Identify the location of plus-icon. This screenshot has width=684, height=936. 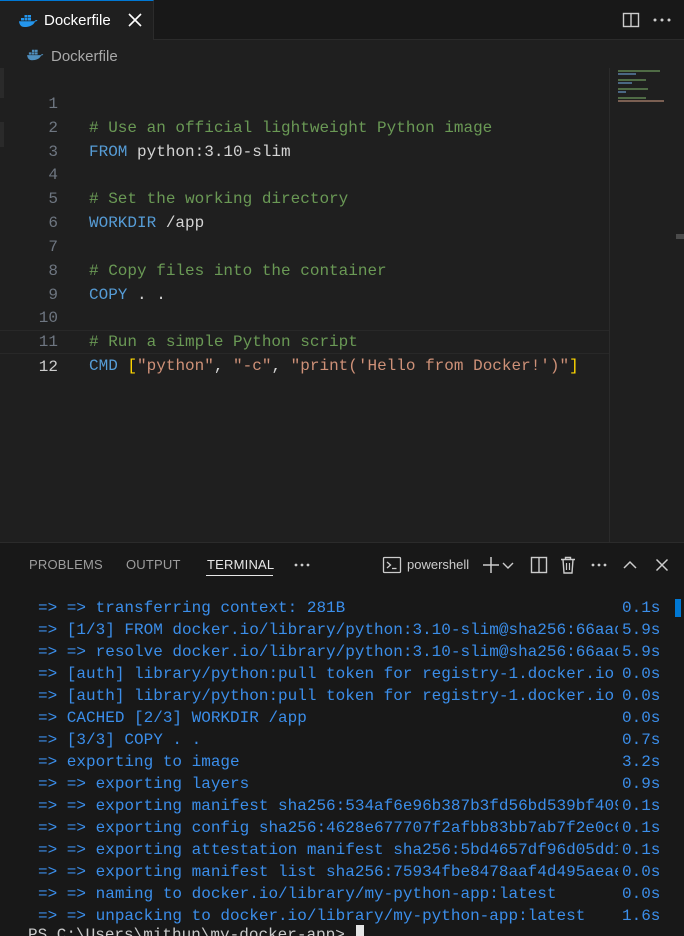
(491, 565).